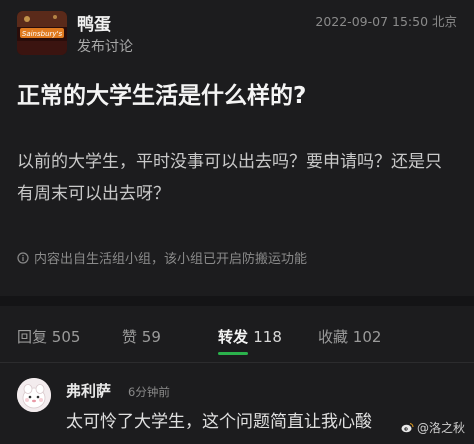 This screenshot has height=444, width=474. Describe the element at coordinates (34, 395) in the screenshot. I see `commenter-avatar` at that location.